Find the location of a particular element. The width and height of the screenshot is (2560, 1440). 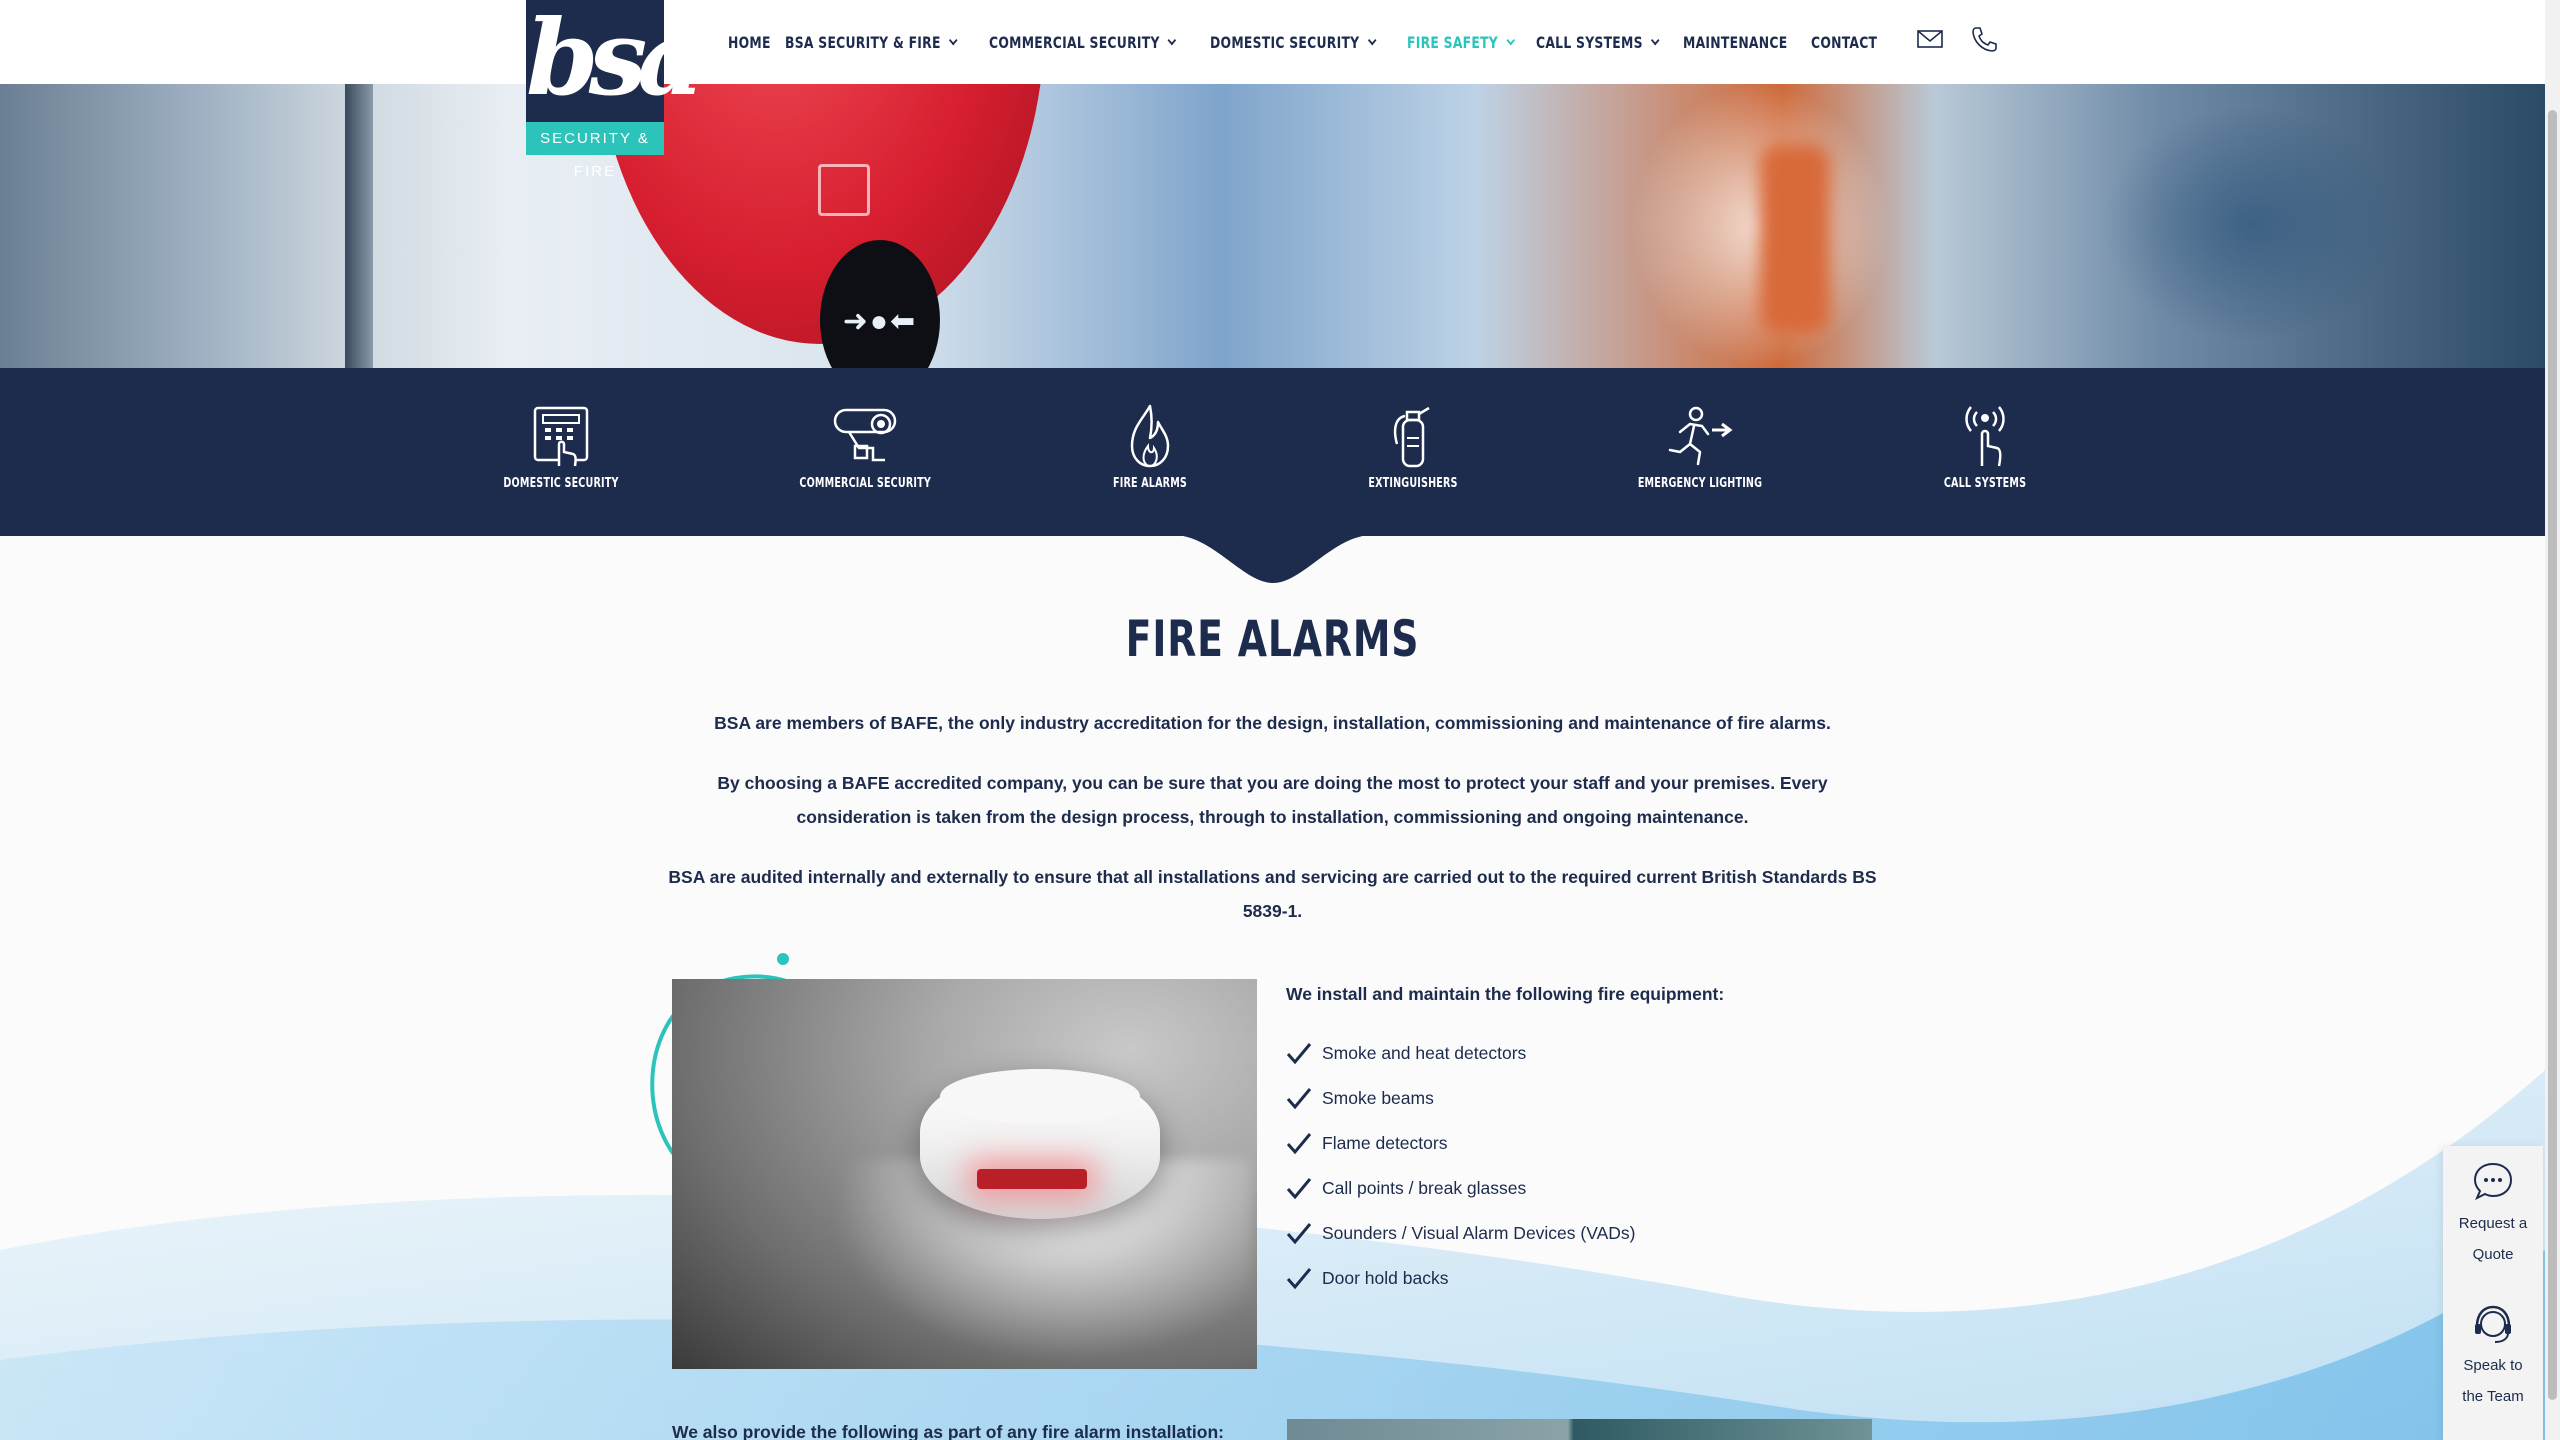

category-call-systems: CALL SYSTEMS is located at coordinates (1985, 447).